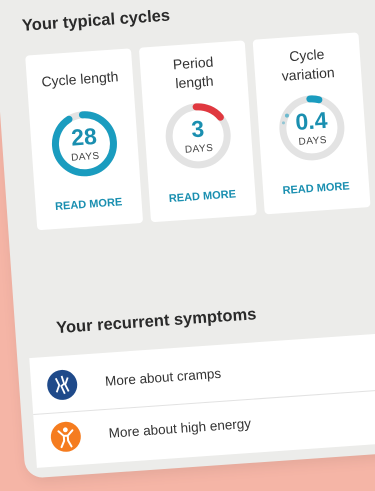 This screenshot has width=375, height=491. What do you see at coordinates (88, 204) in the screenshot?
I see `cycle-length-read-more-link: READ MORE` at bounding box center [88, 204].